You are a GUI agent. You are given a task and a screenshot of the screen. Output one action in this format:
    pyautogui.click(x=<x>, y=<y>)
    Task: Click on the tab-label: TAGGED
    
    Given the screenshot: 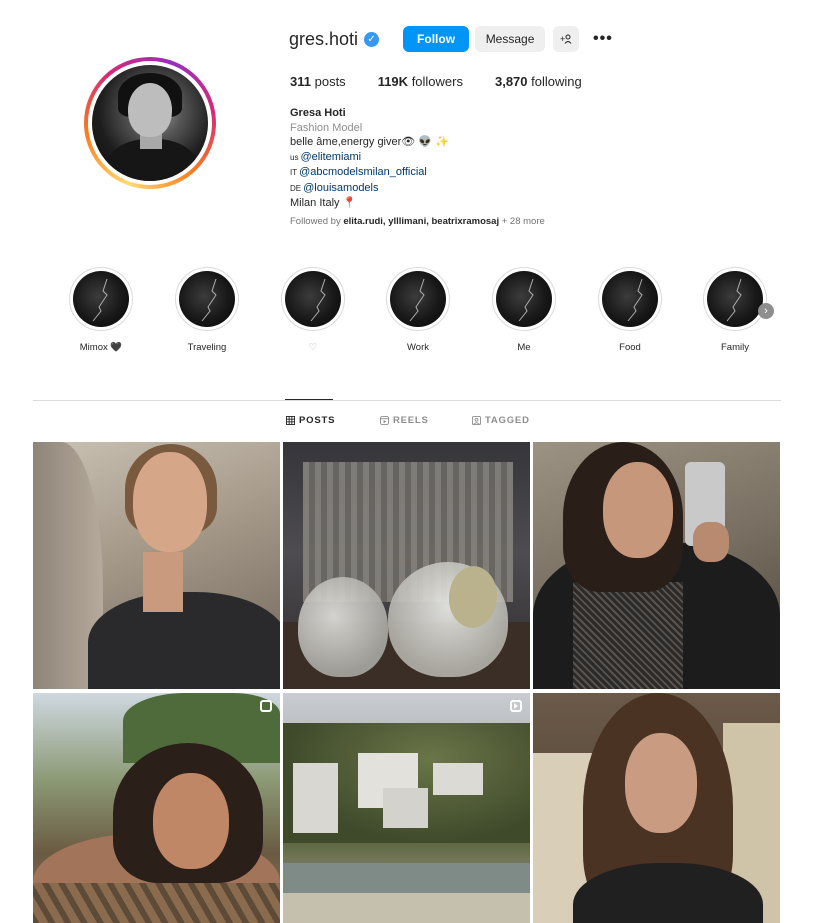 What is the action you would take?
    pyautogui.click(x=507, y=420)
    